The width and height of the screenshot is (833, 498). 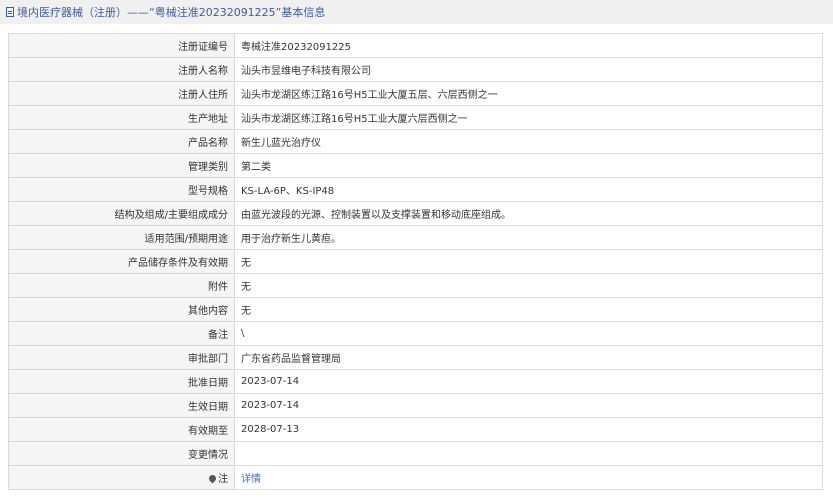 What do you see at coordinates (121, 69) in the screenshot?
I see `row-label: 注册人名称` at bounding box center [121, 69].